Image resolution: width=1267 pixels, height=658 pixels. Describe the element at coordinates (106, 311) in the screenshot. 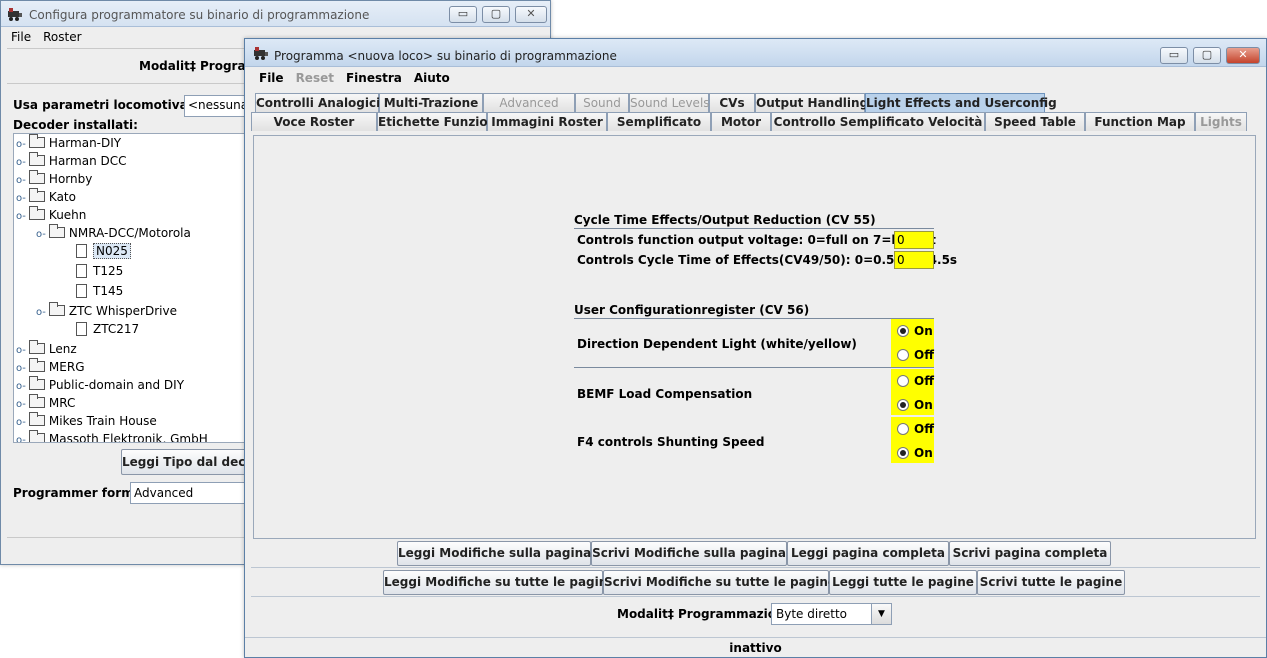

I see `tree-item: o- ZTC WhisperDrive` at that location.